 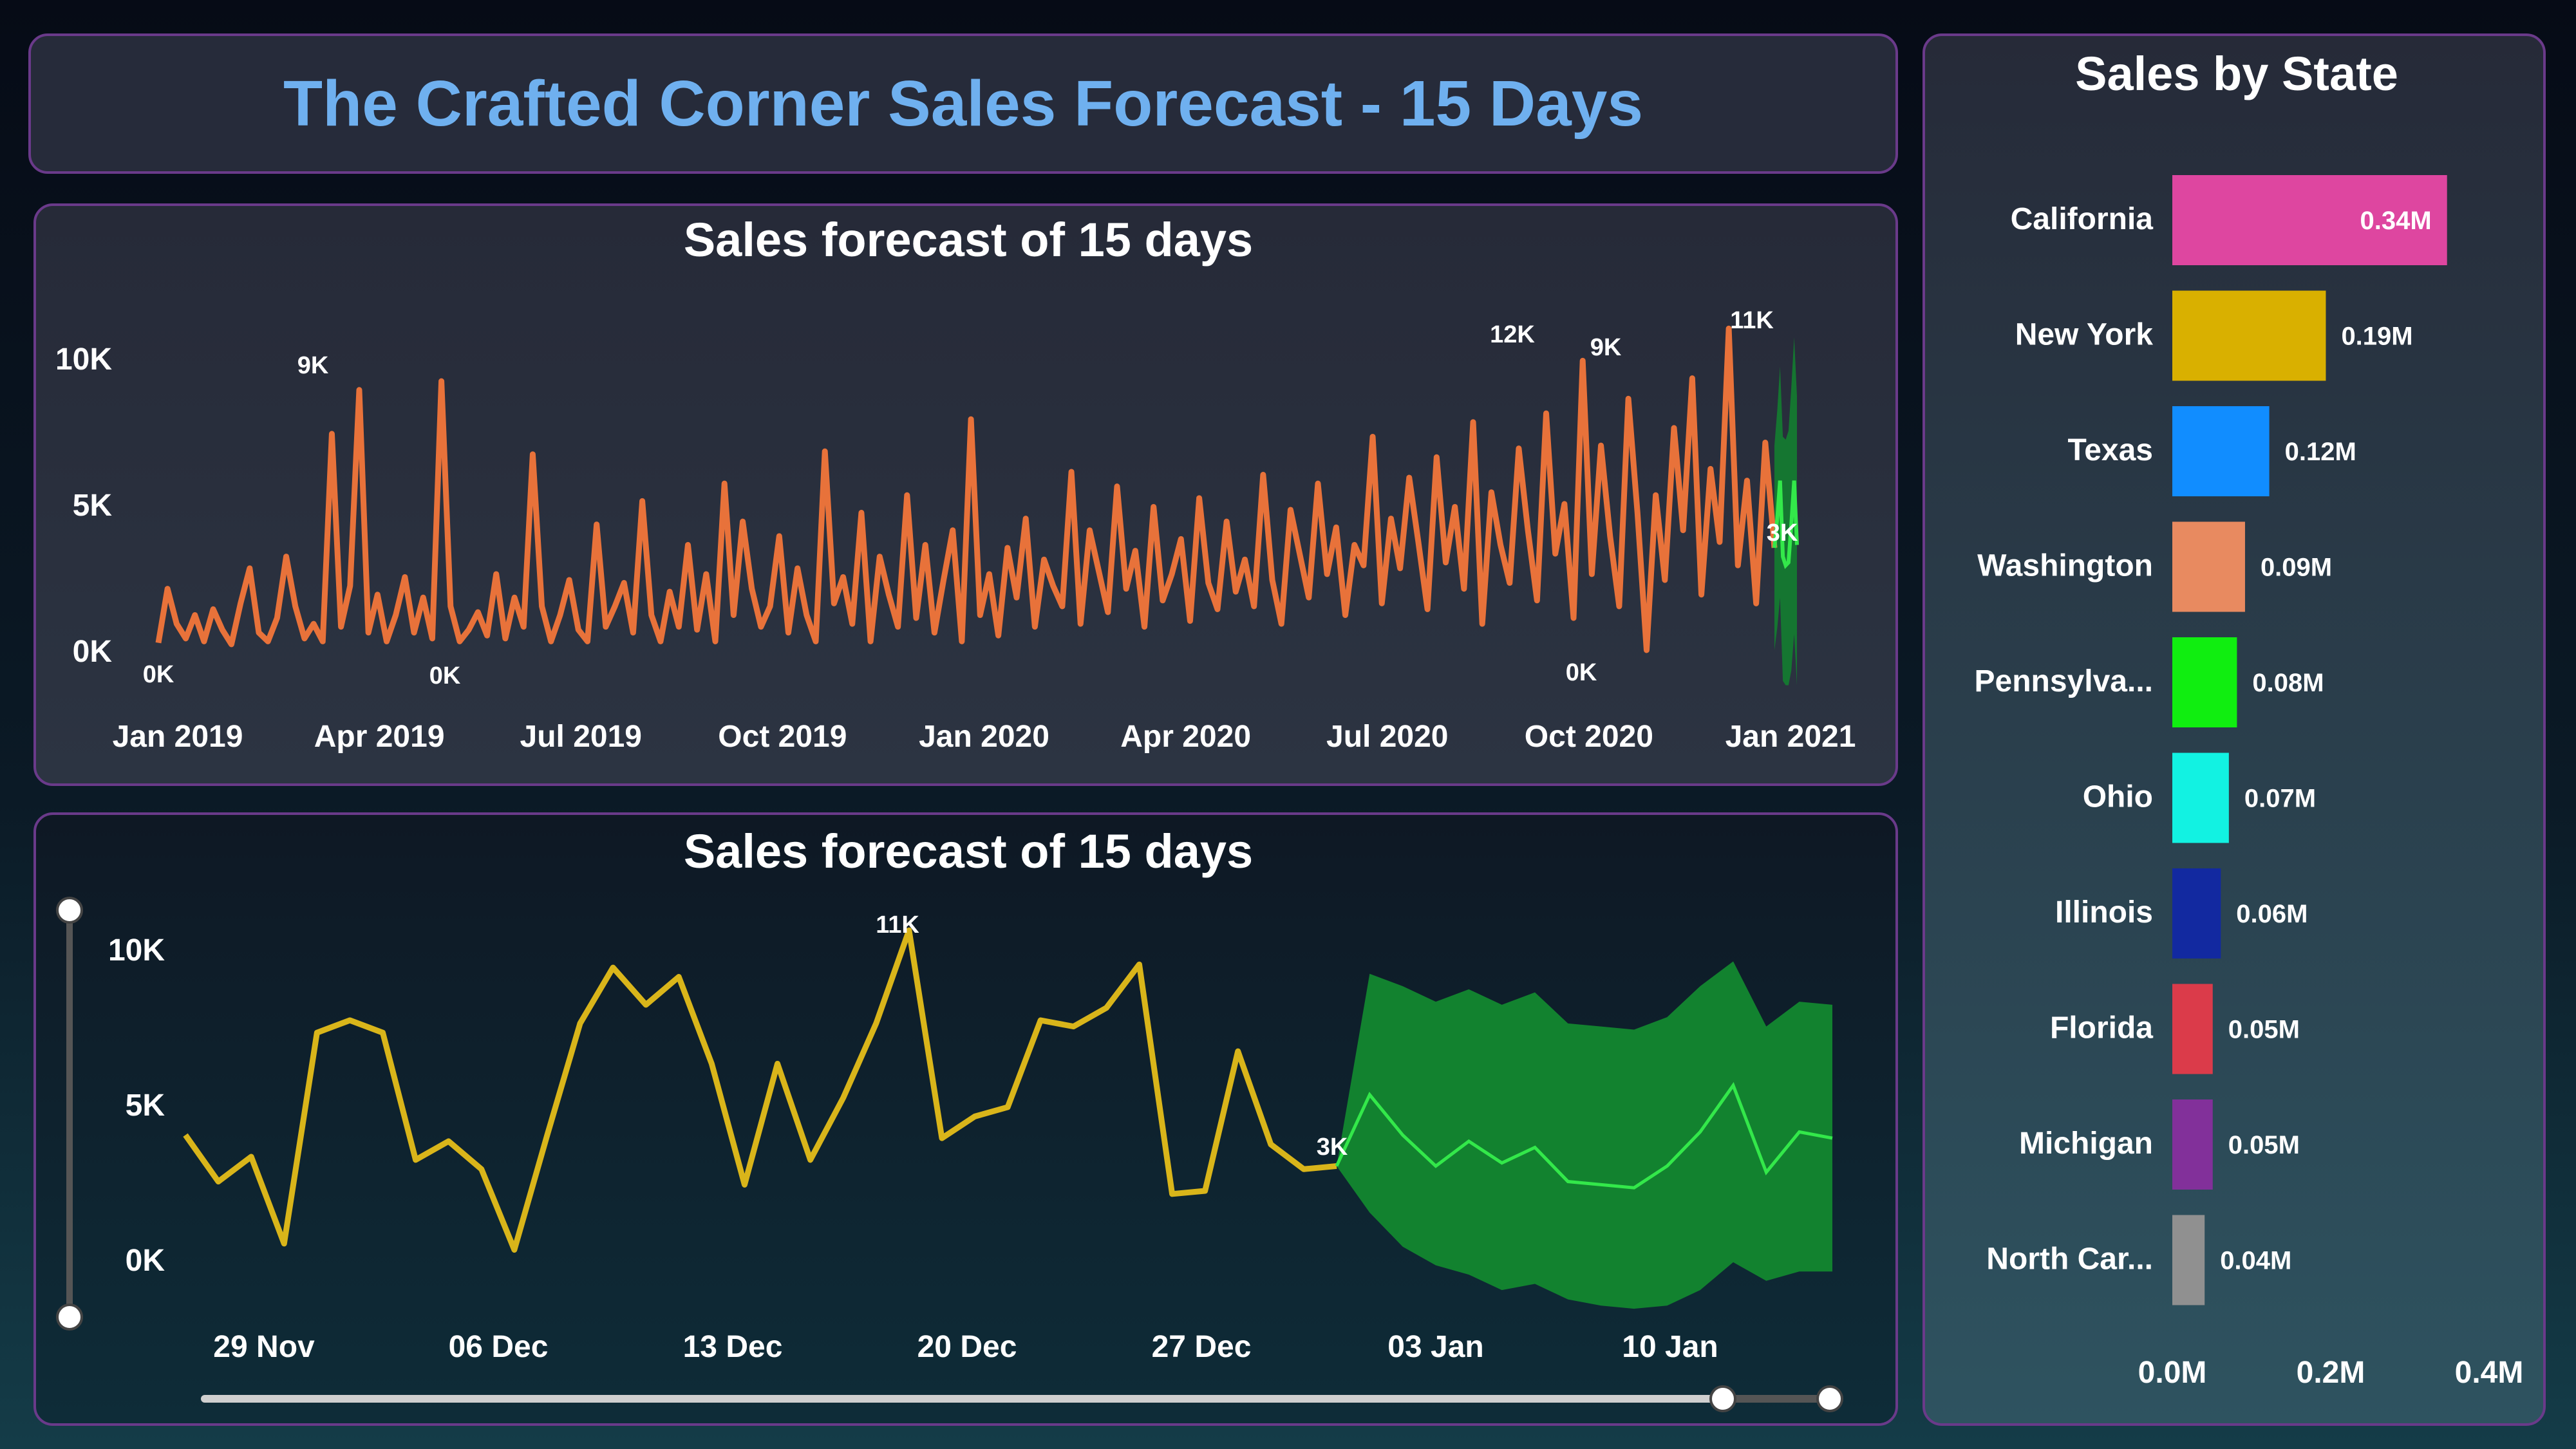 What do you see at coordinates (1722, 1398) in the screenshot?
I see `horizontal-slider-left-handle` at bounding box center [1722, 1398].